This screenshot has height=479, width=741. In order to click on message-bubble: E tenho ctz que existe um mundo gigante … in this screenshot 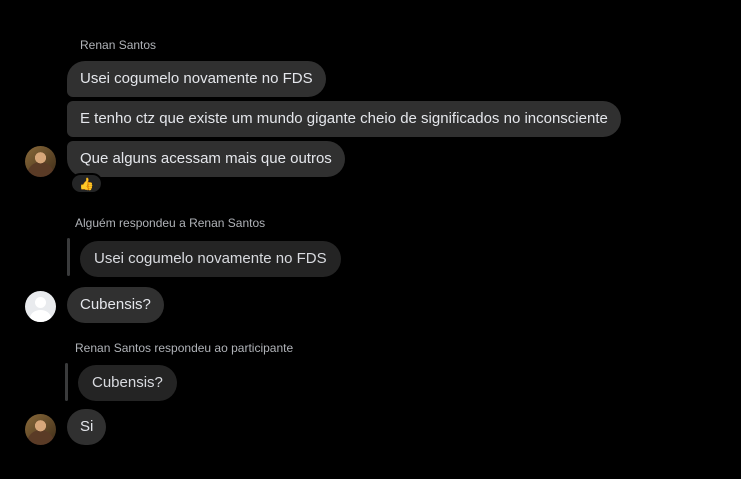, I will do `click(344, 119)`.